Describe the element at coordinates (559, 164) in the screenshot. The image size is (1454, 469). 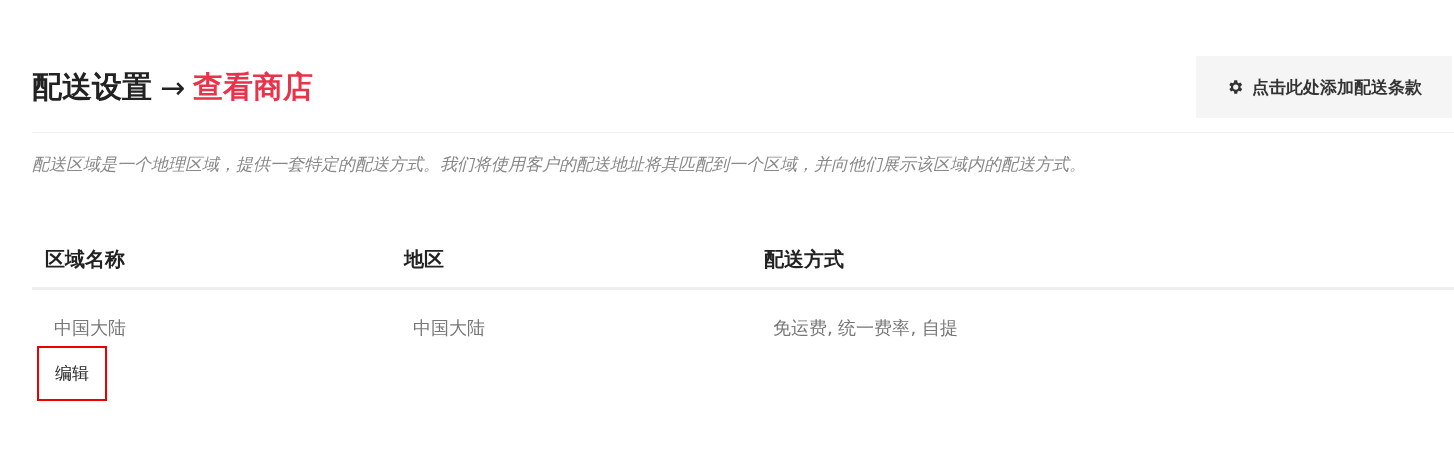
I see `description-text: 配送区域是一个地理区域，提供一套特定的配送方式。我们将使用客户的配送地址将其匹配到一个区域，并向他们展示该区域内的配送方式。` at that location.